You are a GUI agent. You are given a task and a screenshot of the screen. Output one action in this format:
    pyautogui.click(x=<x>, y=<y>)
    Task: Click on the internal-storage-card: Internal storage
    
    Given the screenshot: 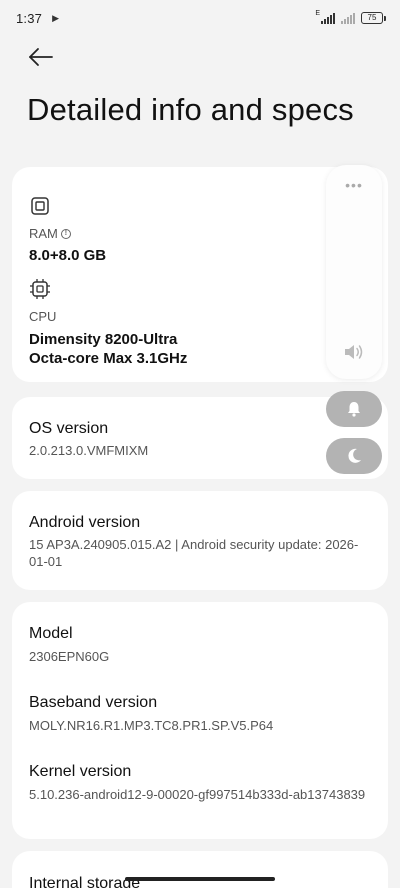 What is the action you would take?
    pyautogui.click(x=200, y=869)
    